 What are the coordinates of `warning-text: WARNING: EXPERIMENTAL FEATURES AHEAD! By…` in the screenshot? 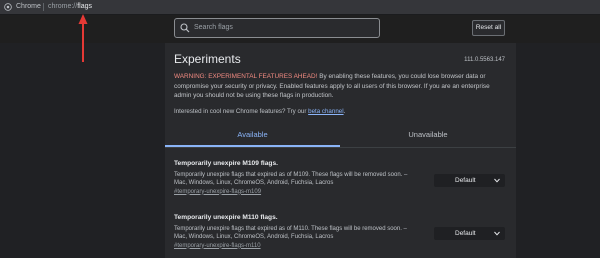 It's located at (341, 86).